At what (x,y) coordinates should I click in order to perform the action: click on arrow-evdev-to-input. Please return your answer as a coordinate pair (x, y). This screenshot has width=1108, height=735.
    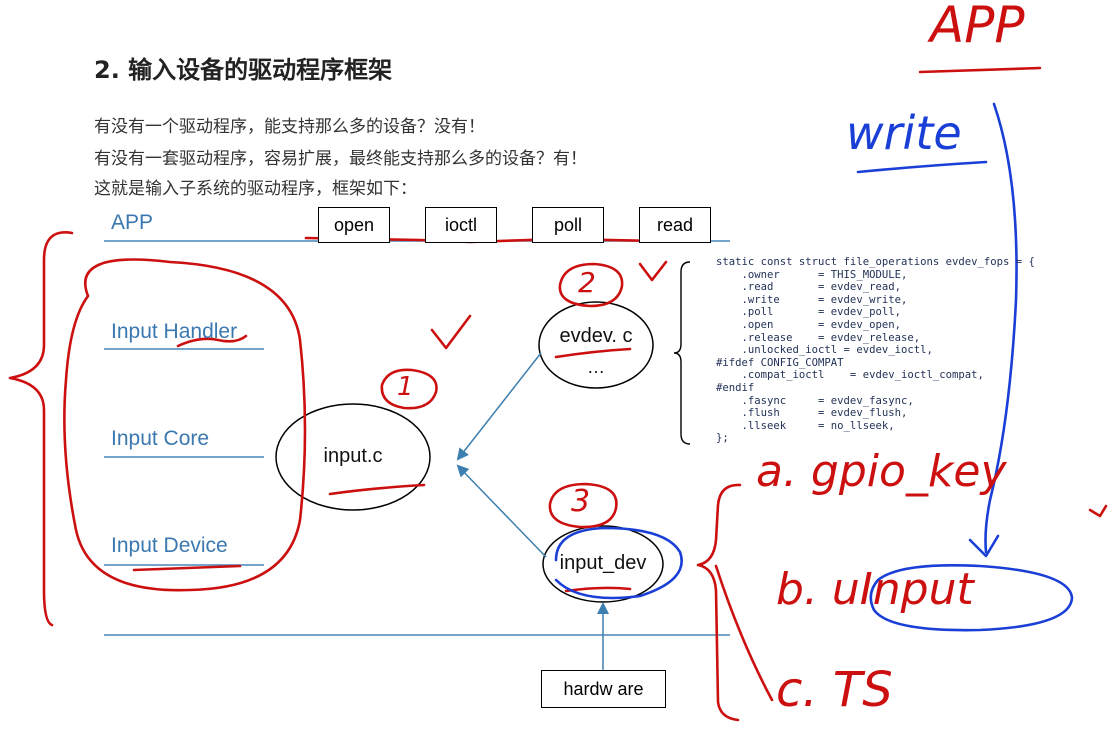
    Looking at the image, I should click on (499, 406).